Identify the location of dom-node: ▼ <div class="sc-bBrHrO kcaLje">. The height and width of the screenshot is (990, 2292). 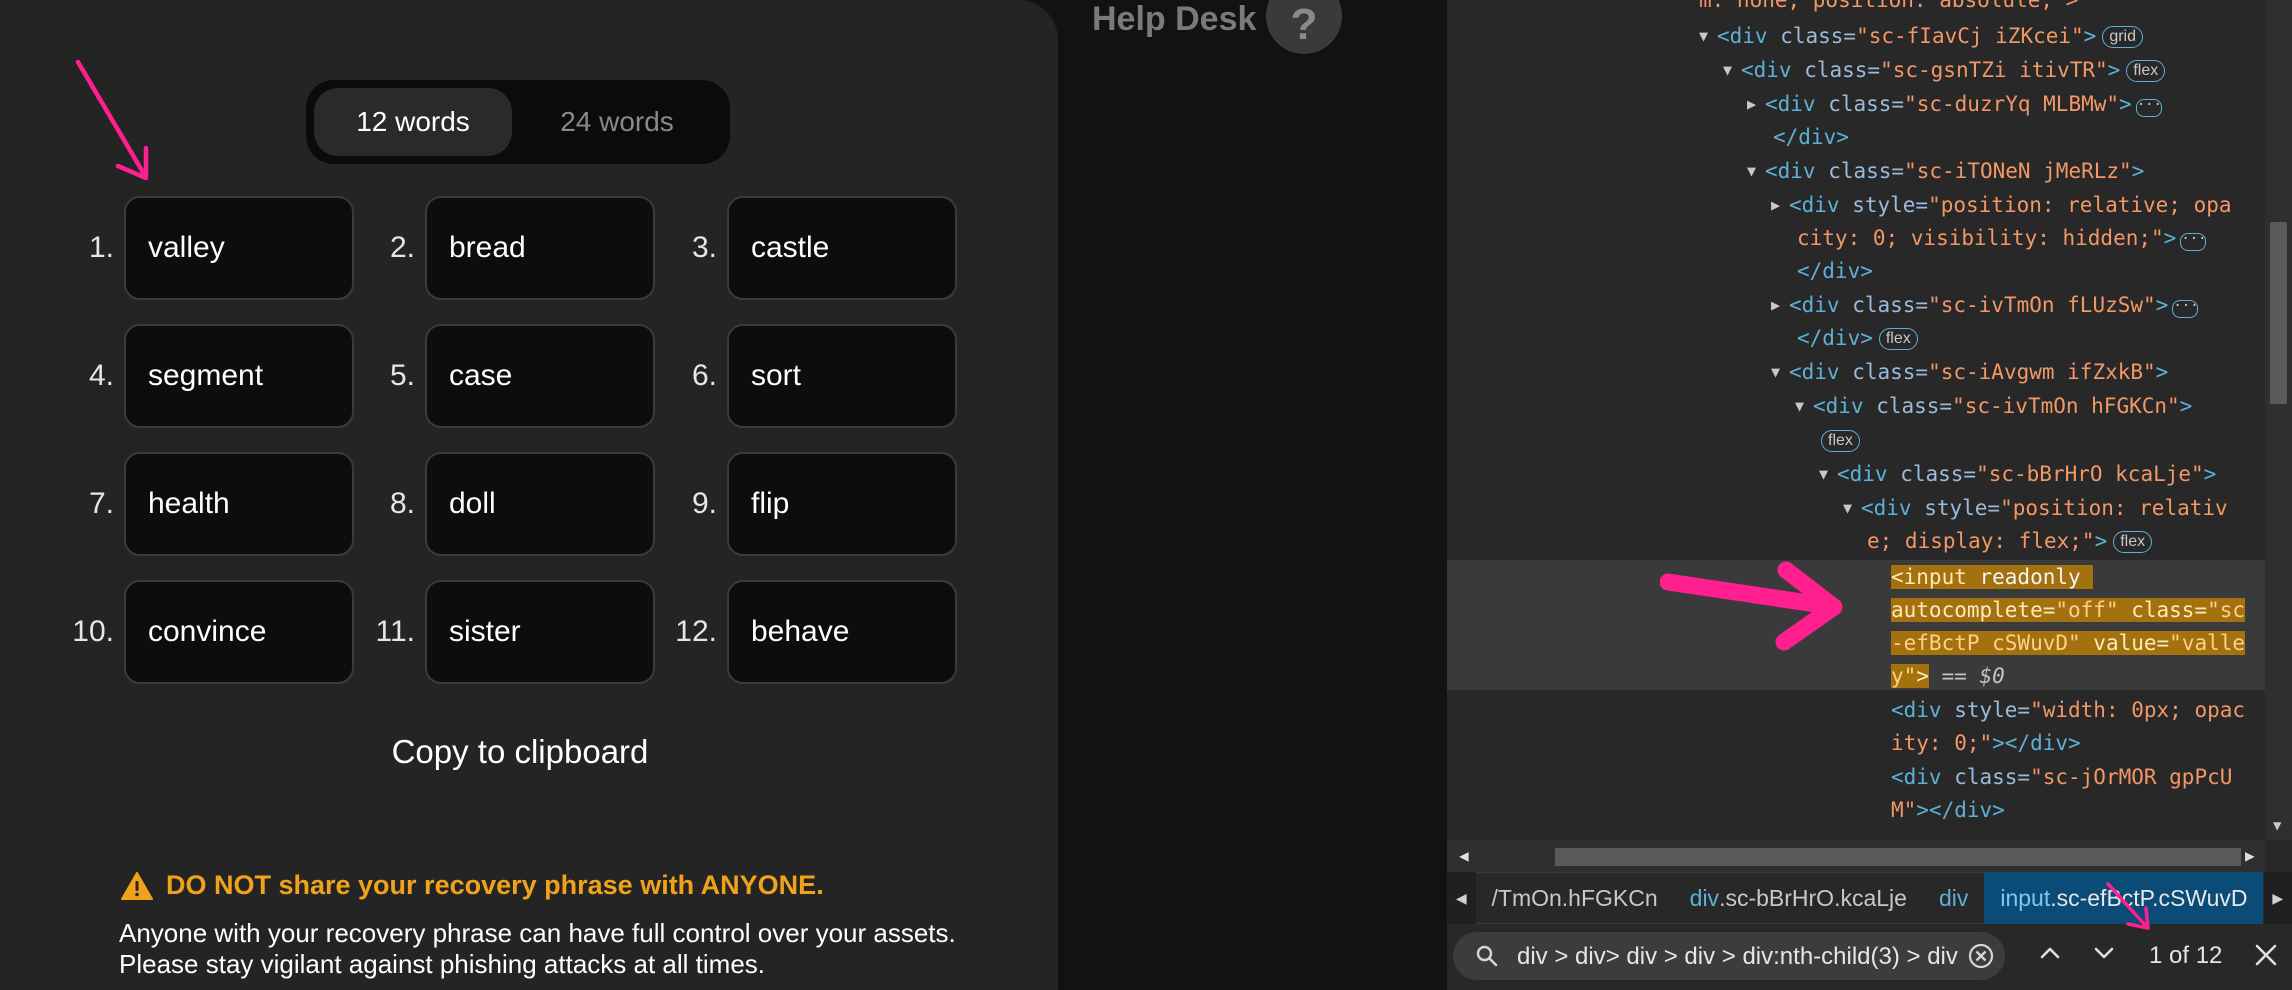
(2017, 474).